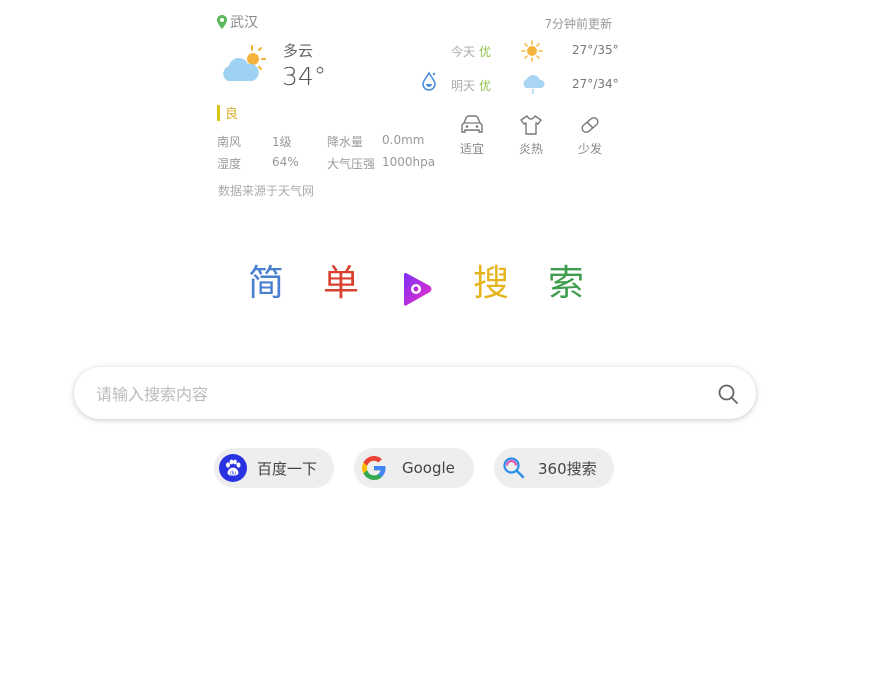  Describe the element at coordinates (463, 52) in the screenshot. I see `forecast-day: 今天` at that location.